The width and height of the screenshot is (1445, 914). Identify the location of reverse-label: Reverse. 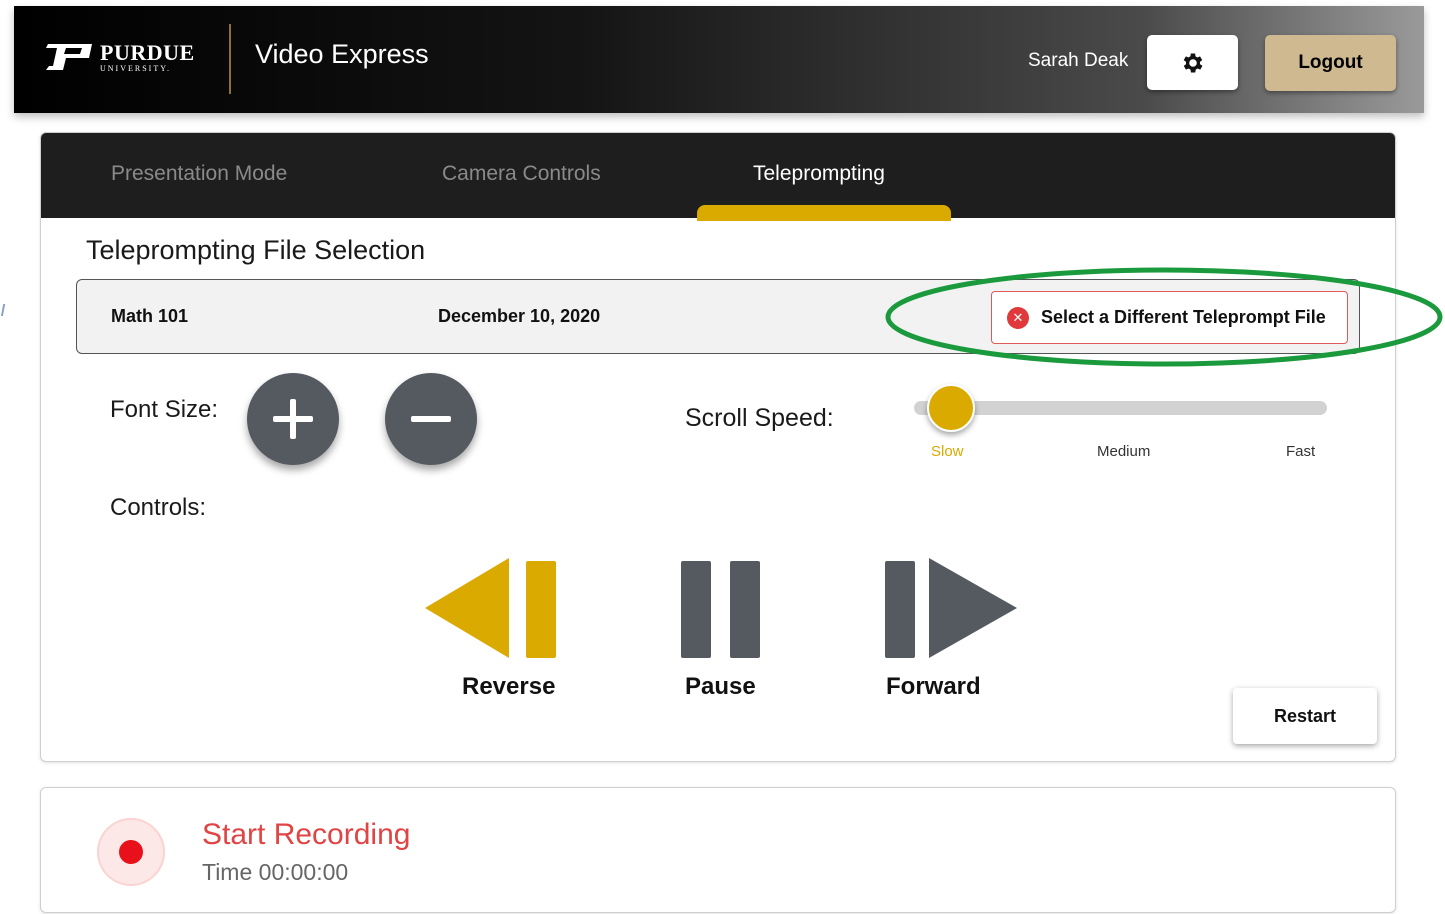
(508, 687).